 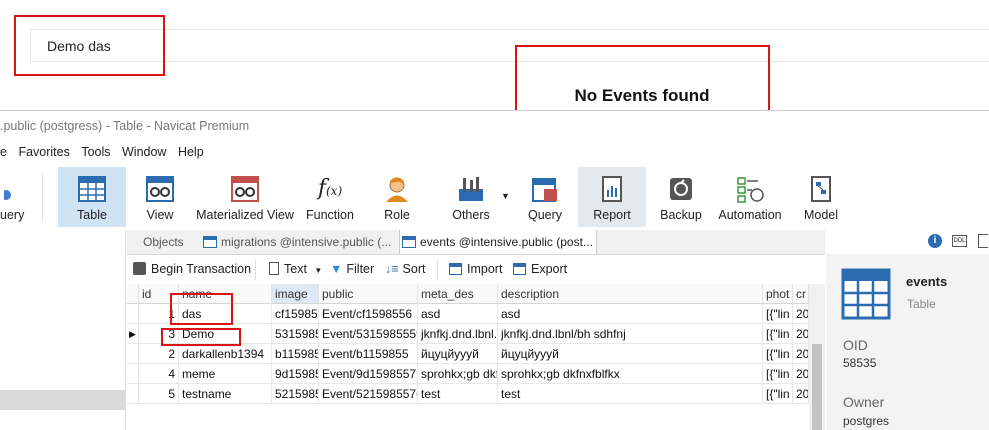 What do you see at coordinates (295, 354) in the screenshot?
I see `cell-image: b115985` at bounding box center [295, 354].